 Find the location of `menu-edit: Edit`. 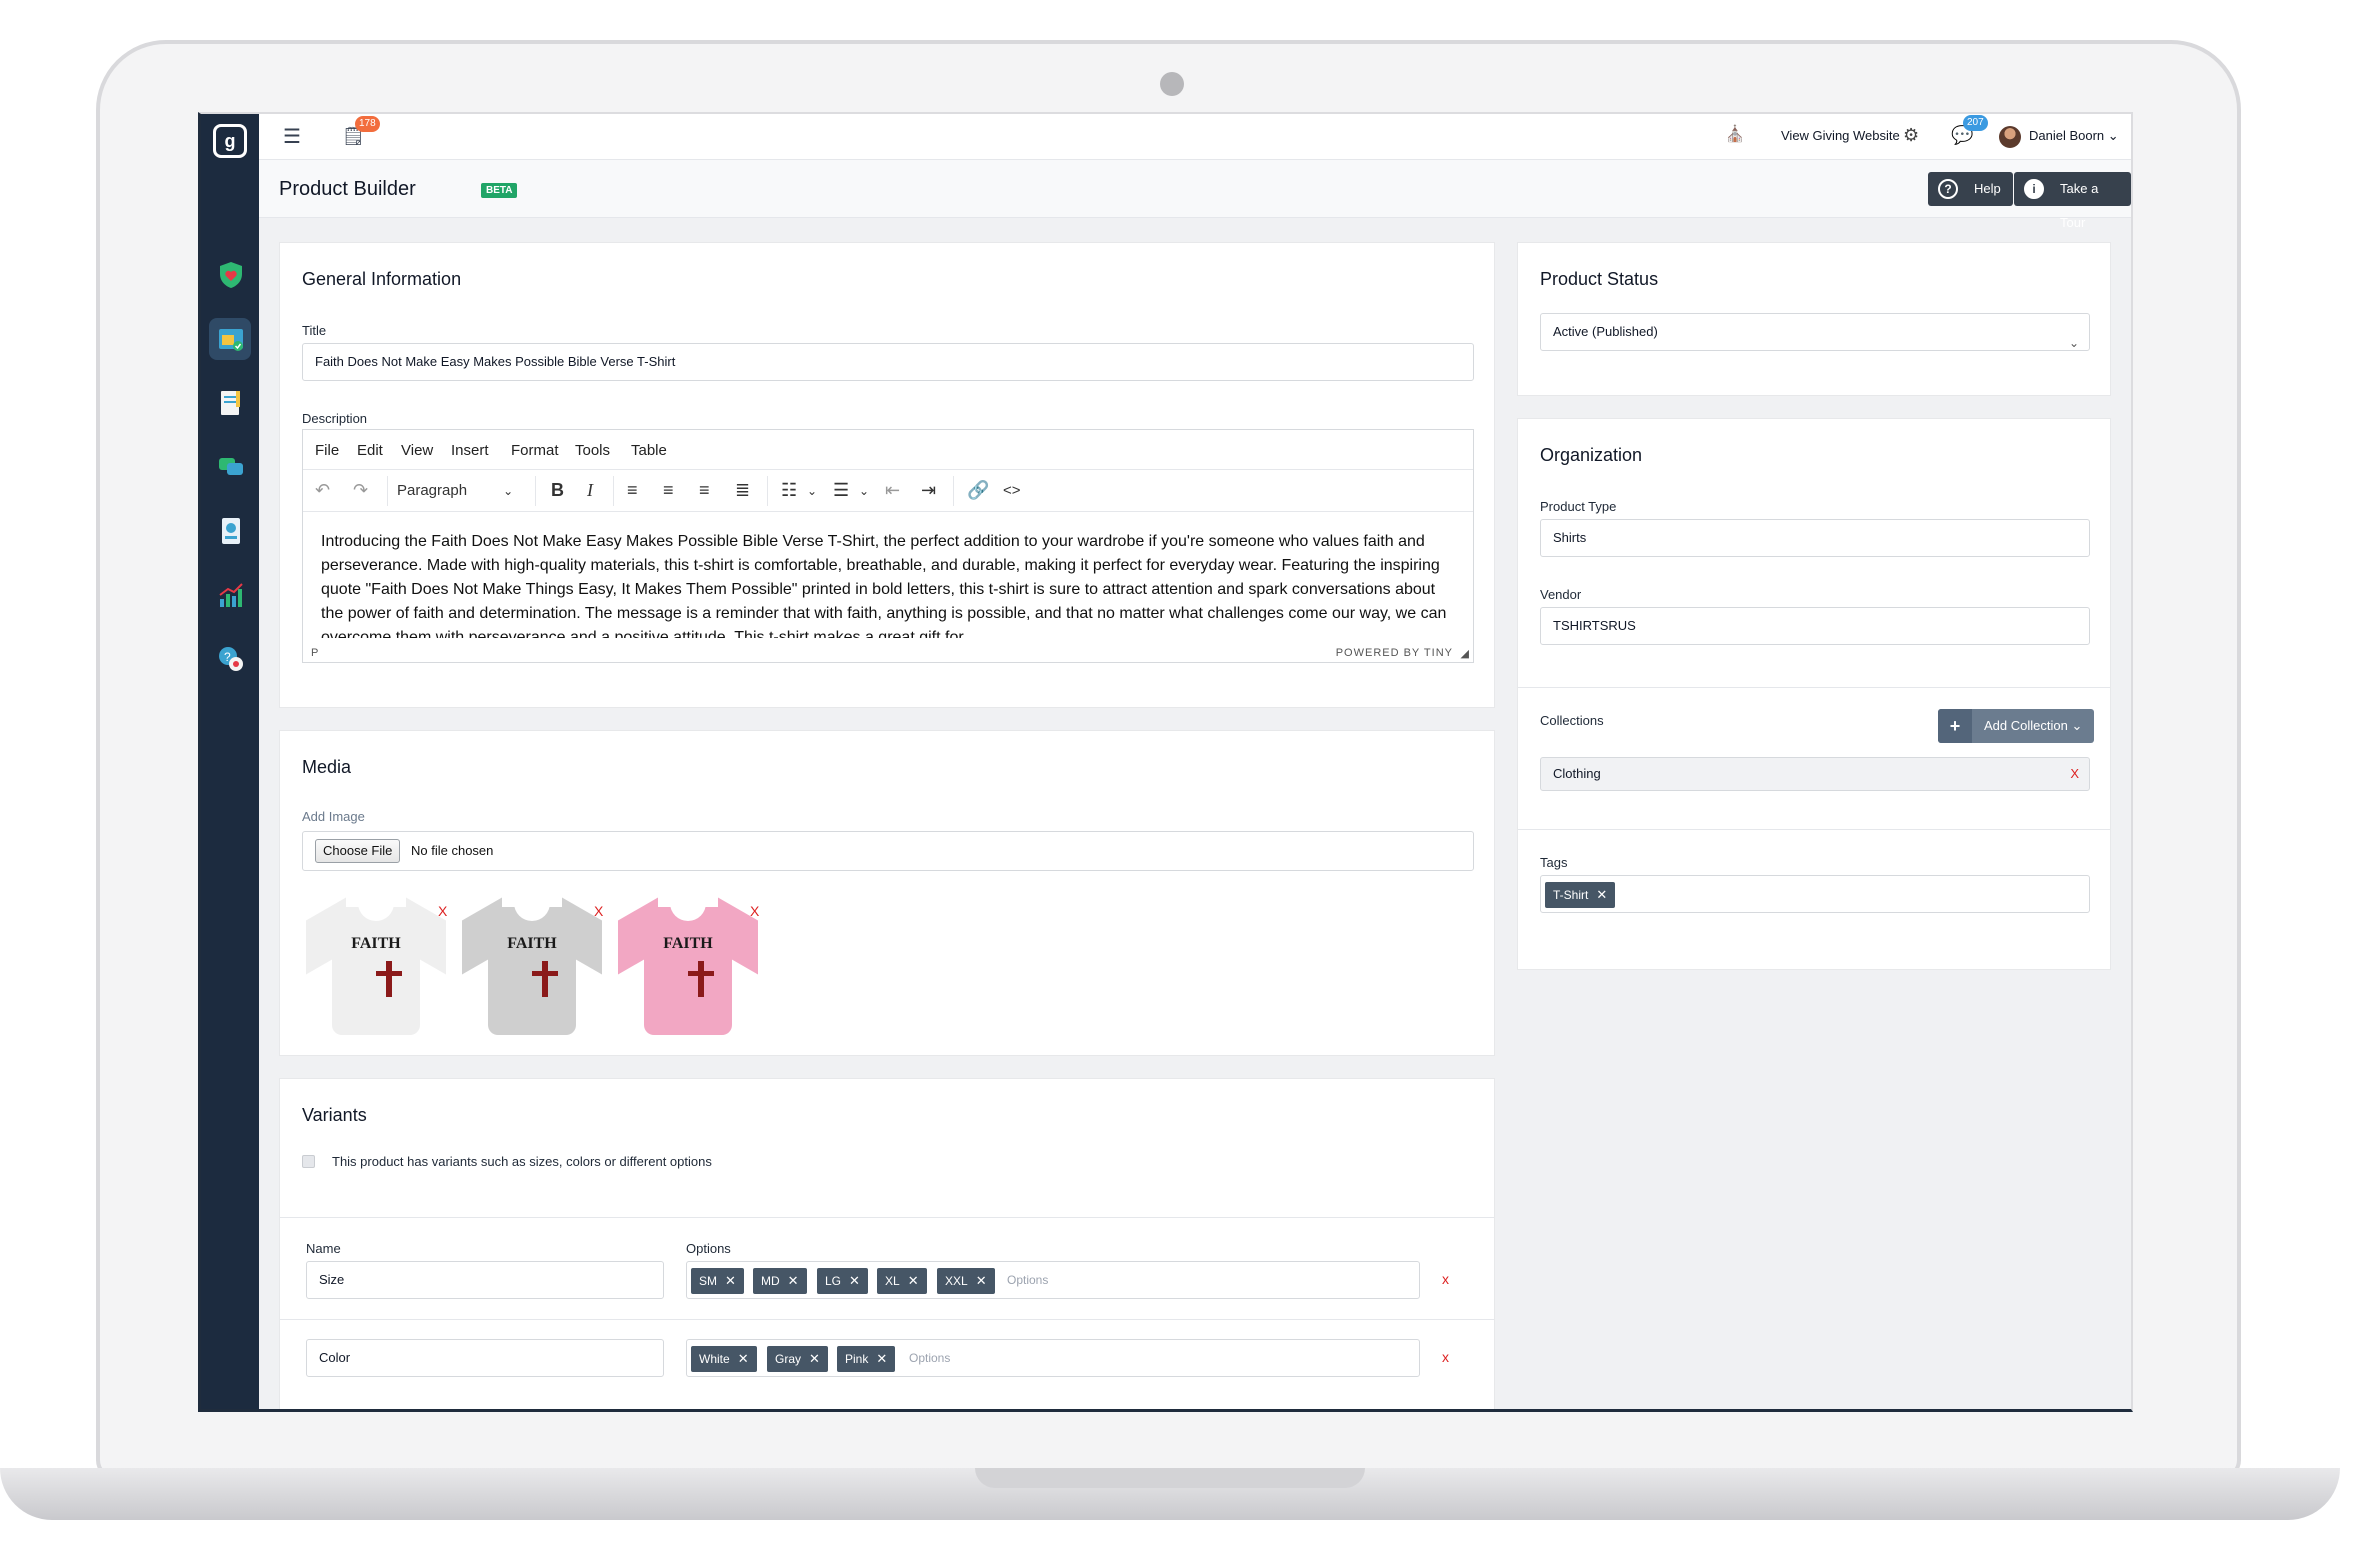

menu-edit: Edit is located at coordinates (370, 450).